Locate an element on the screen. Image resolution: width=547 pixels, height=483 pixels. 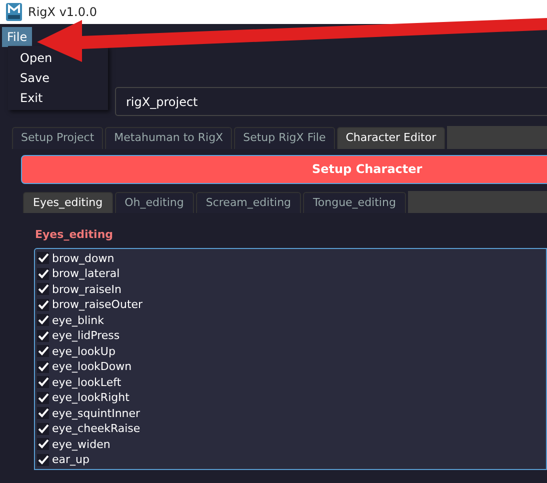
checkbox-label: eye_widen is located at coordinates (81, 444).